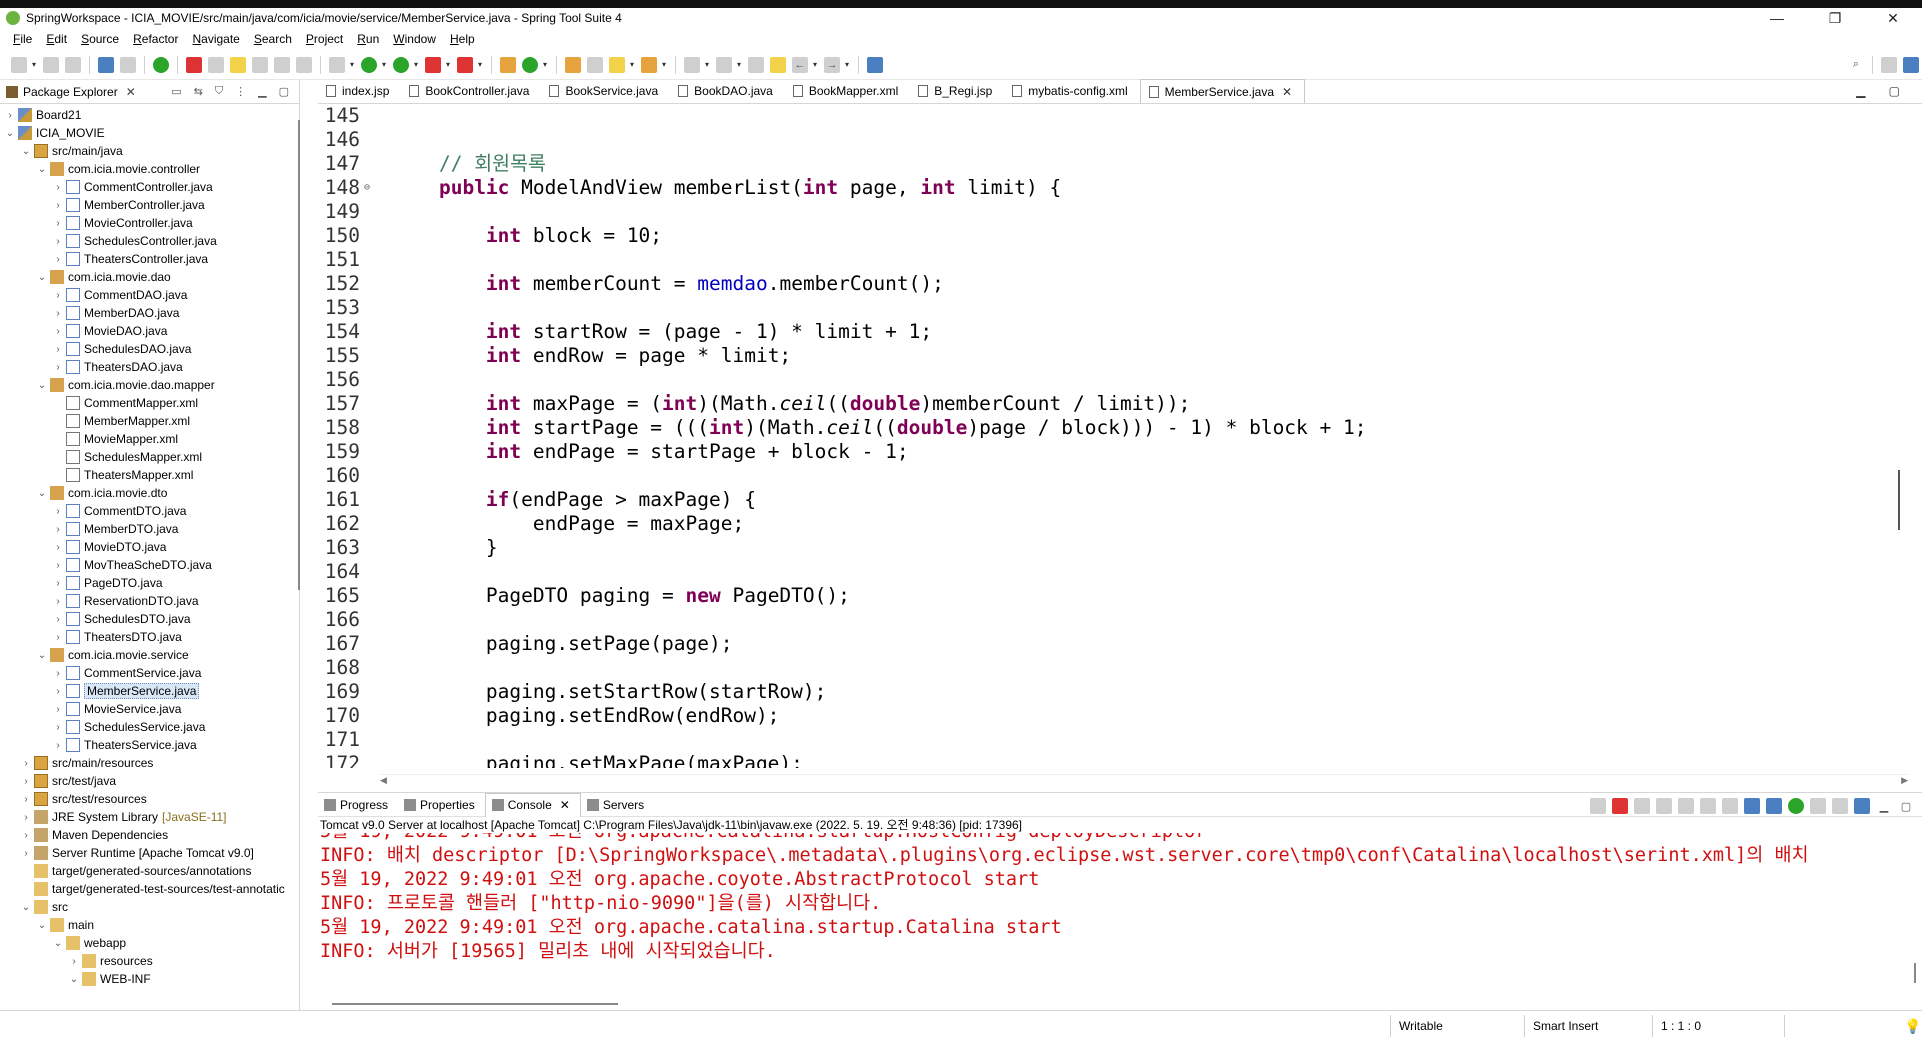 This screenshot has height=1041, width=1922. What do you see at coordinates (707, 65) in the screenshot?
I see `next-annotation-dropdown-icon: ▾` at bounding box center [707, 65].